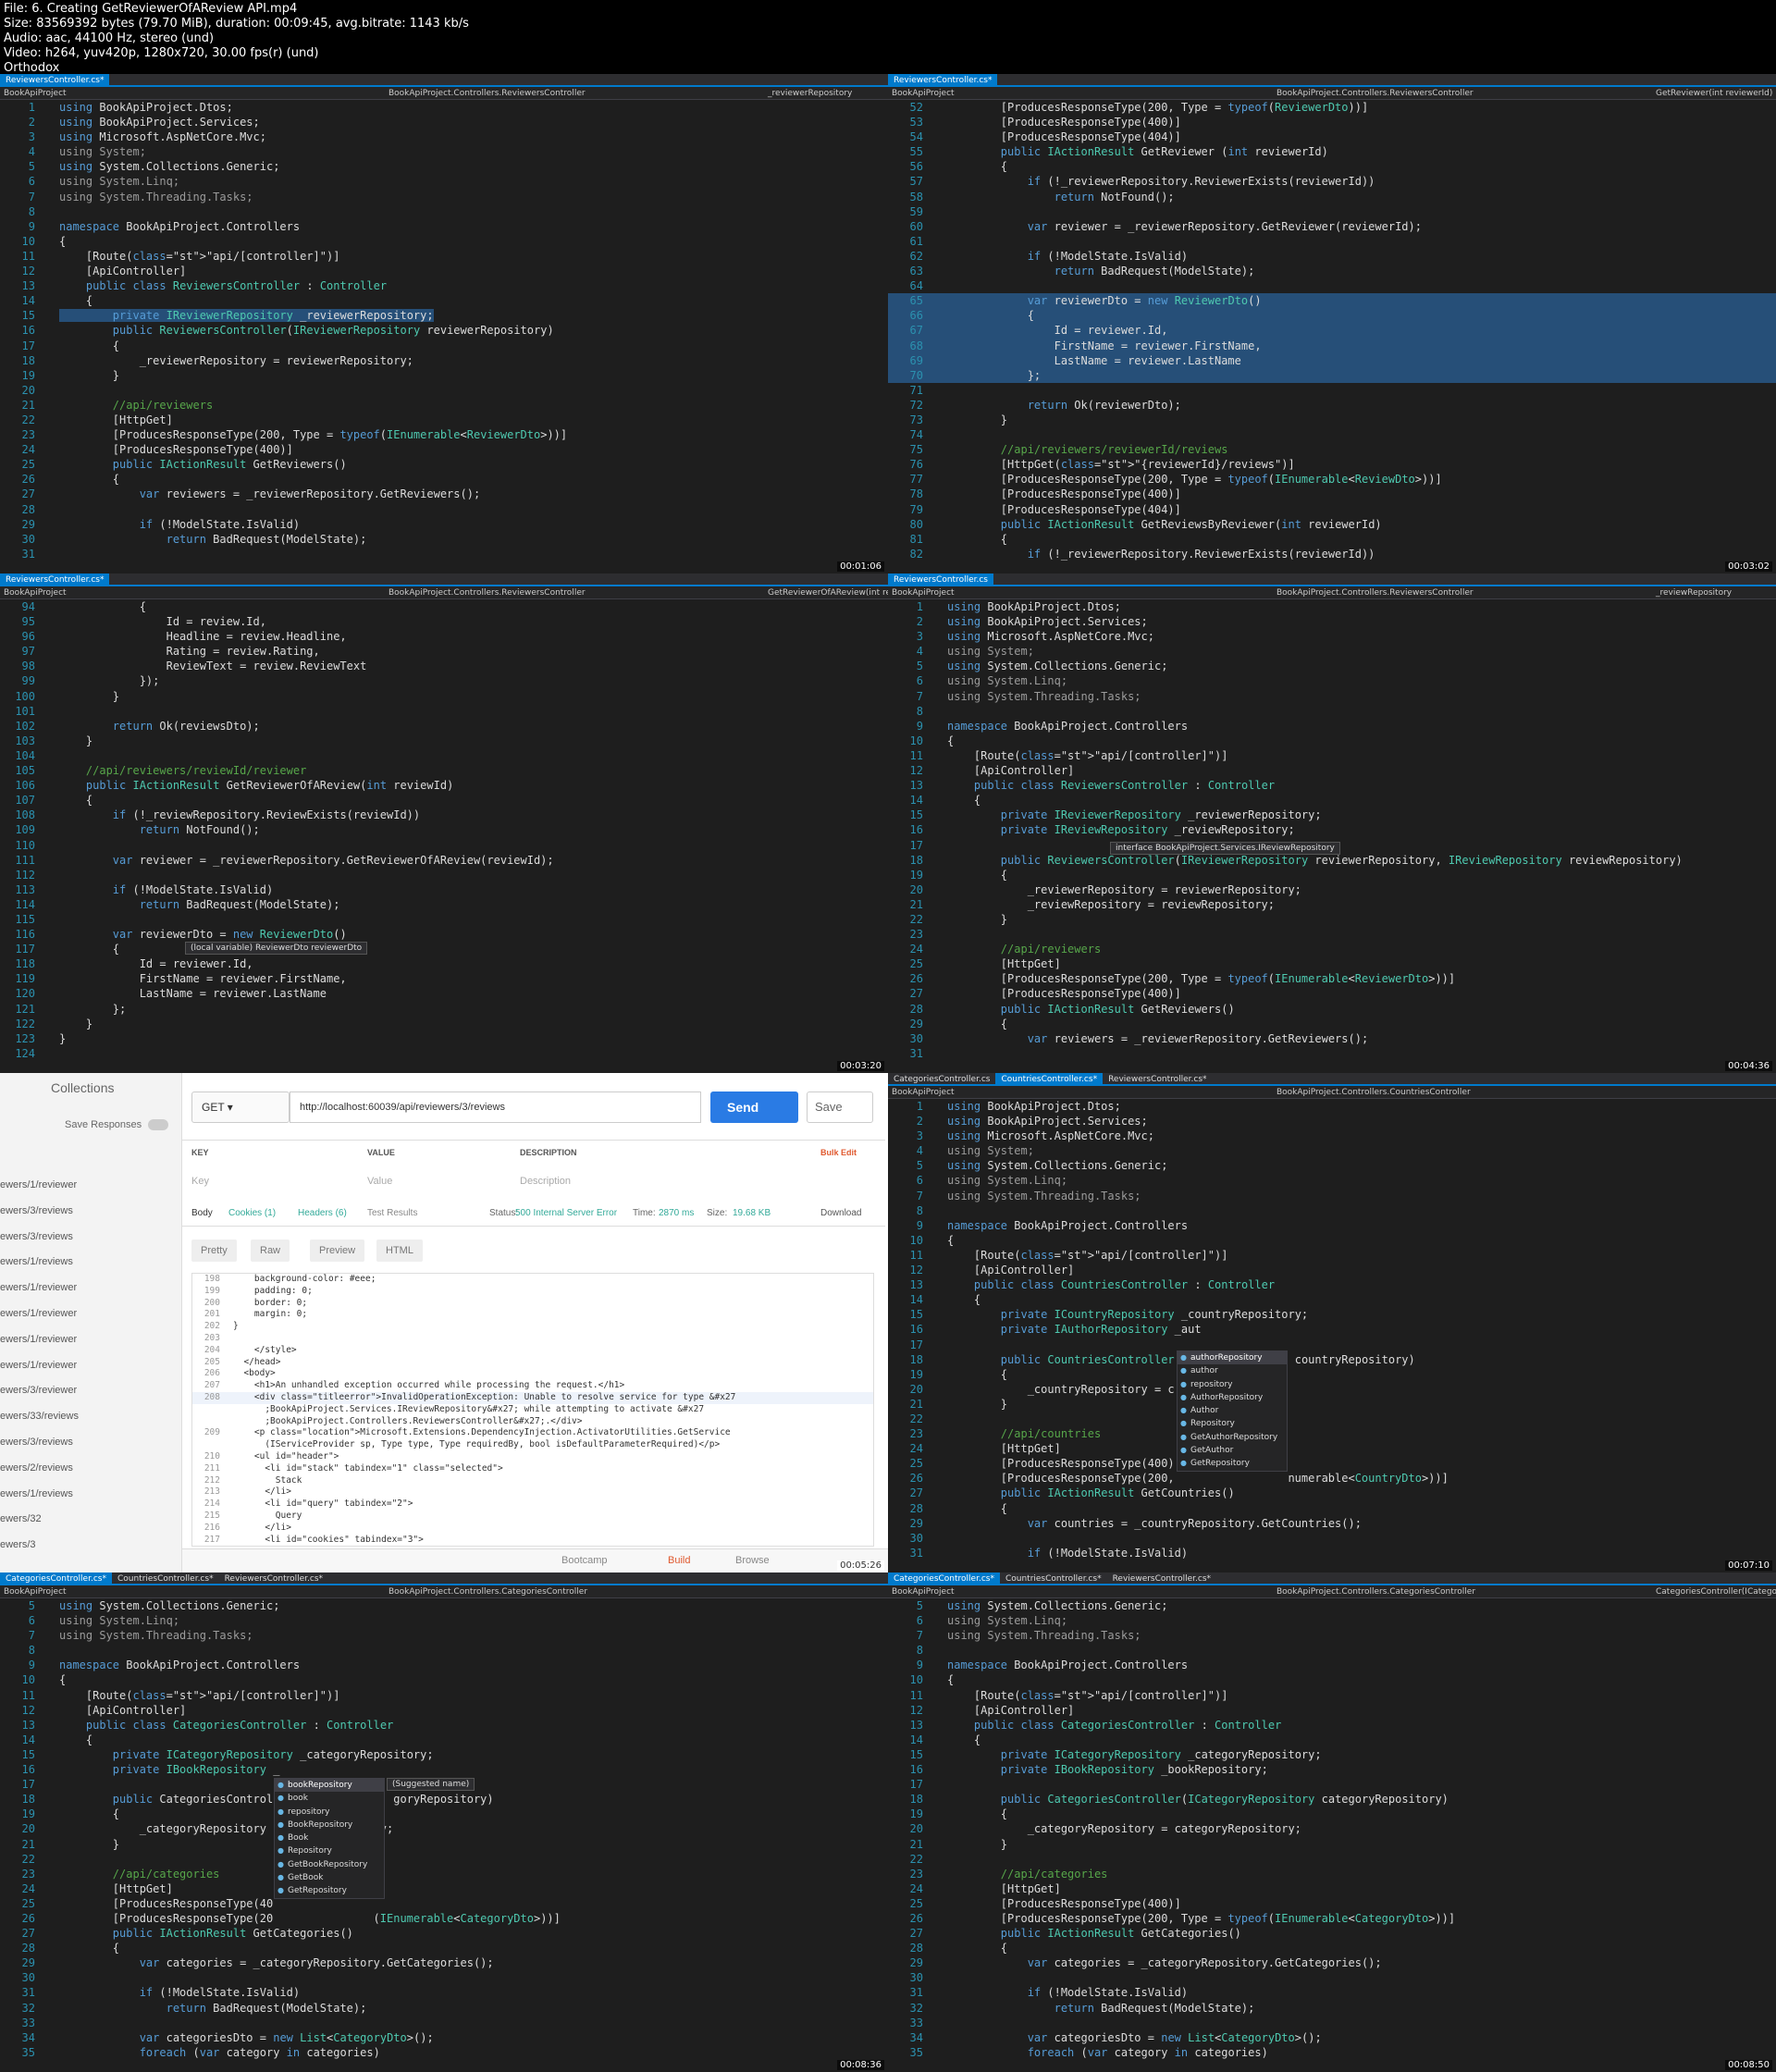 Image resolution: width=1776 pixels, height=2072 pixels. Describe the element at coordinates (916, 994) in the screenshot. I see `line-number: 27` at that location.